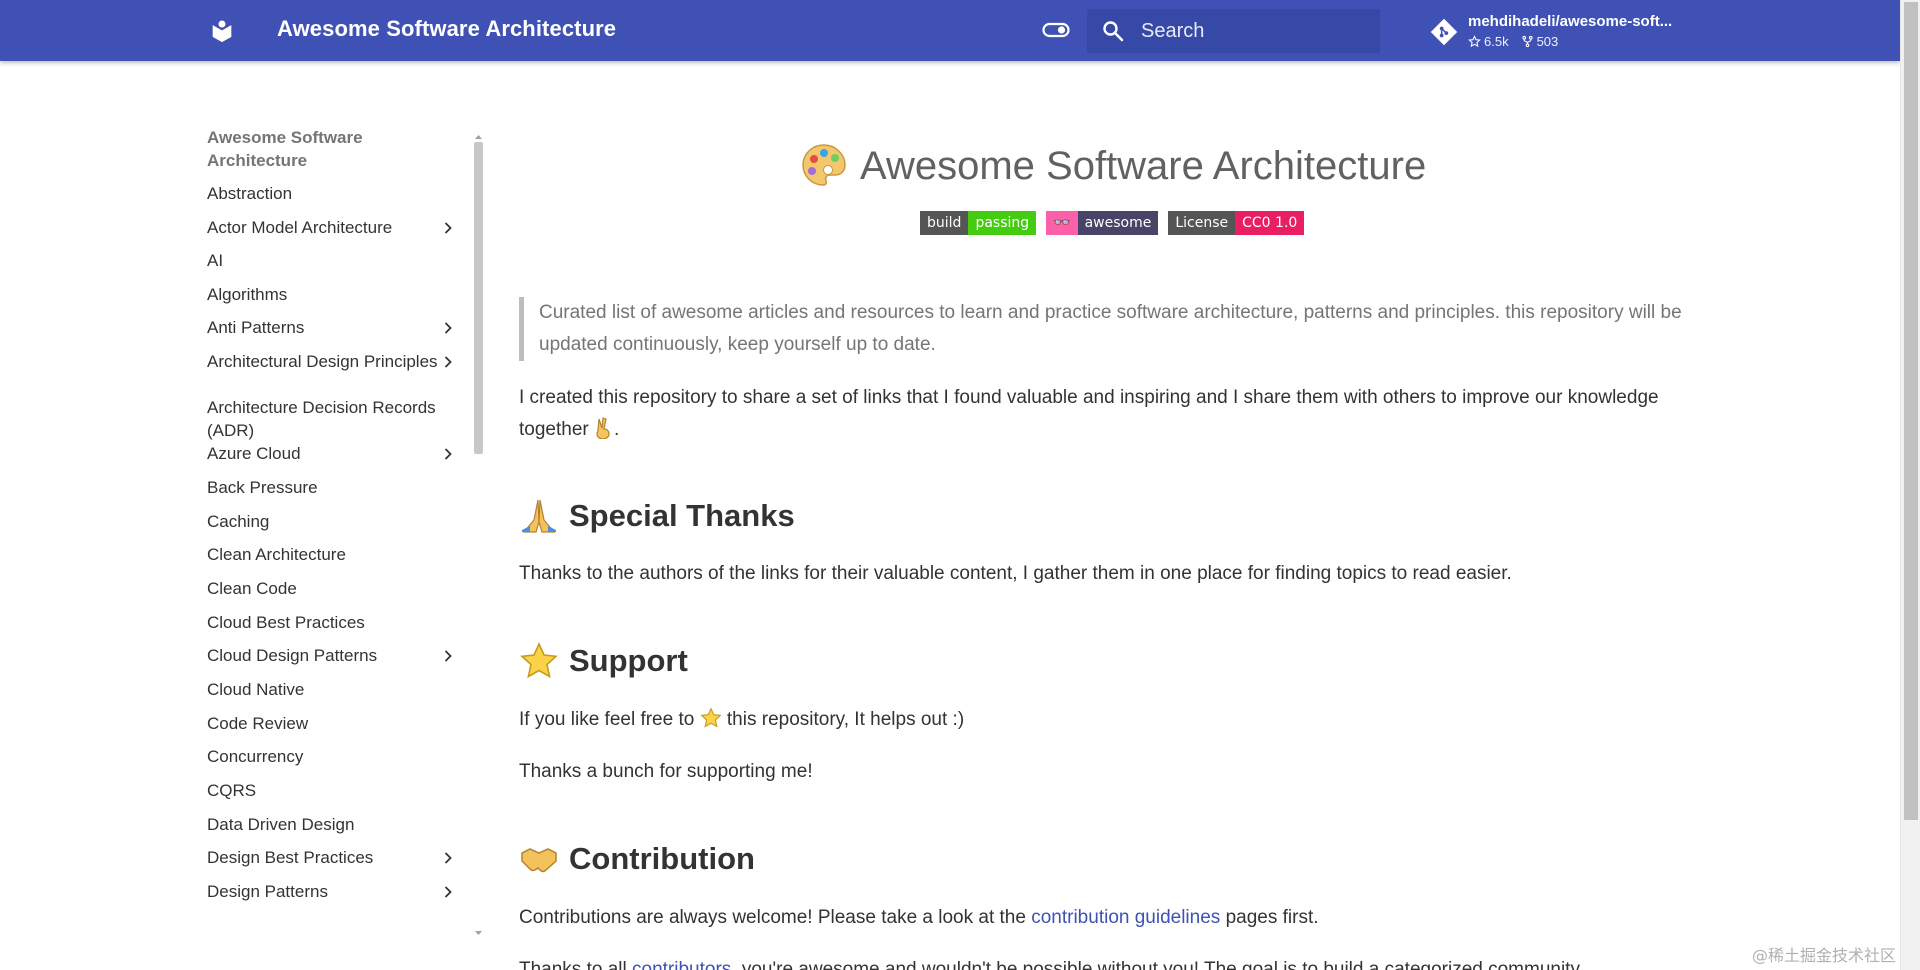  I want to click on sidebar-item: Awesome Software Architecture, so click(332, 149).